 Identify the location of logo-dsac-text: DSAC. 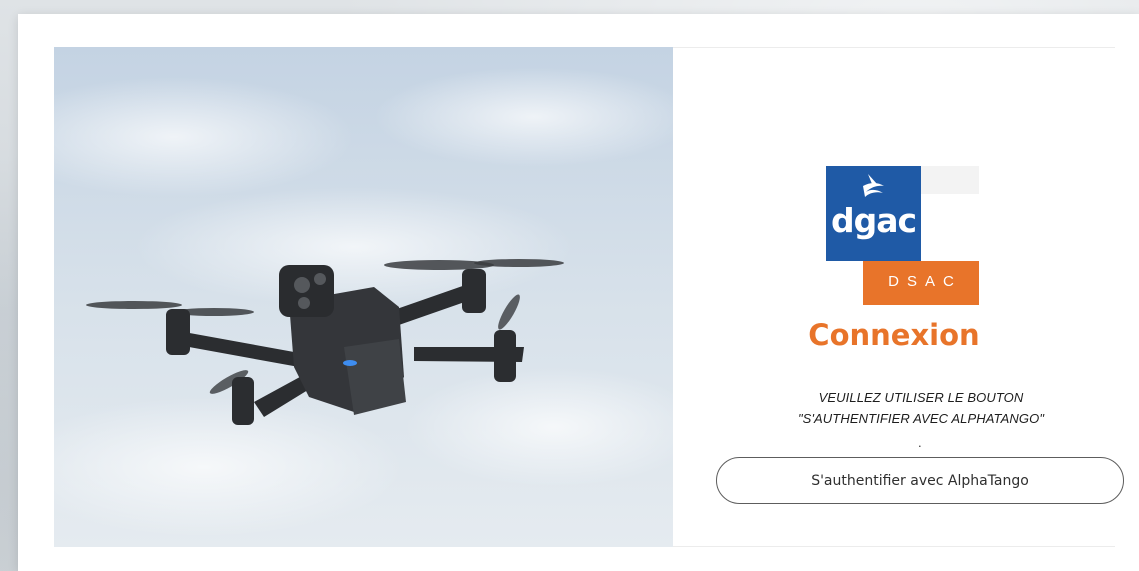
(925, 281).